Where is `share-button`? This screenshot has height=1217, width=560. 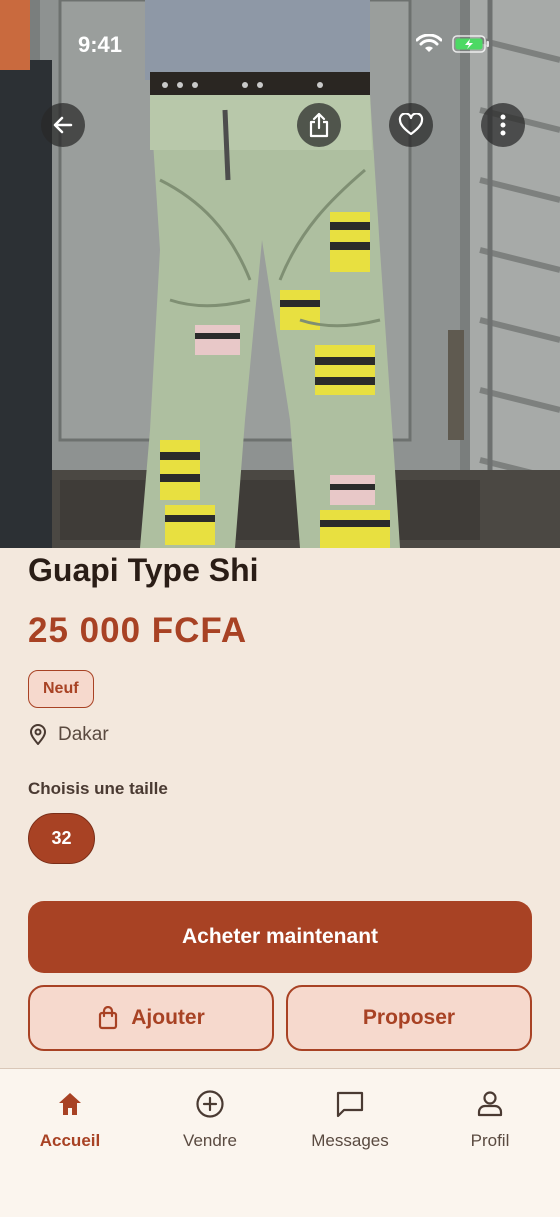 share-button is located at coordinates (319, 125).